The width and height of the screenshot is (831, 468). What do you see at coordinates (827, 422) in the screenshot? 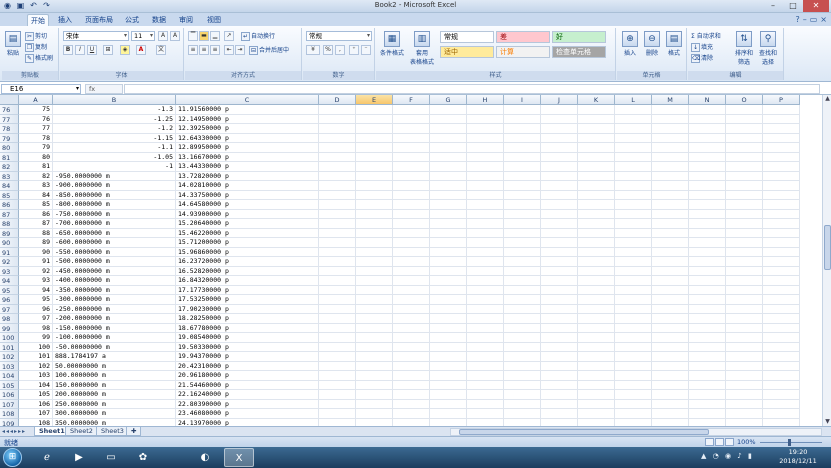
I see `scroll-down-arrow-icon: ▼` at bounding box center [827, 422].